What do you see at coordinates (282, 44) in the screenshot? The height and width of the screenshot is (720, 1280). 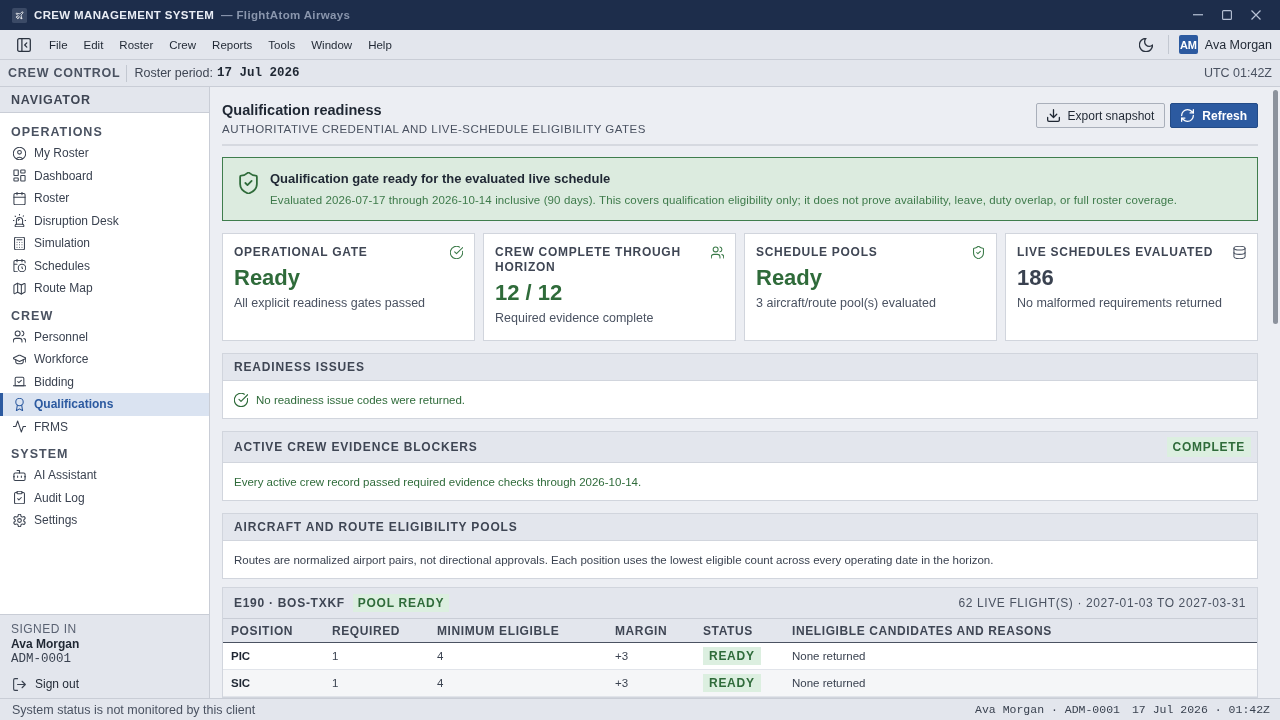 I see `menu-item: Tools` at bounding box center [282, 44].